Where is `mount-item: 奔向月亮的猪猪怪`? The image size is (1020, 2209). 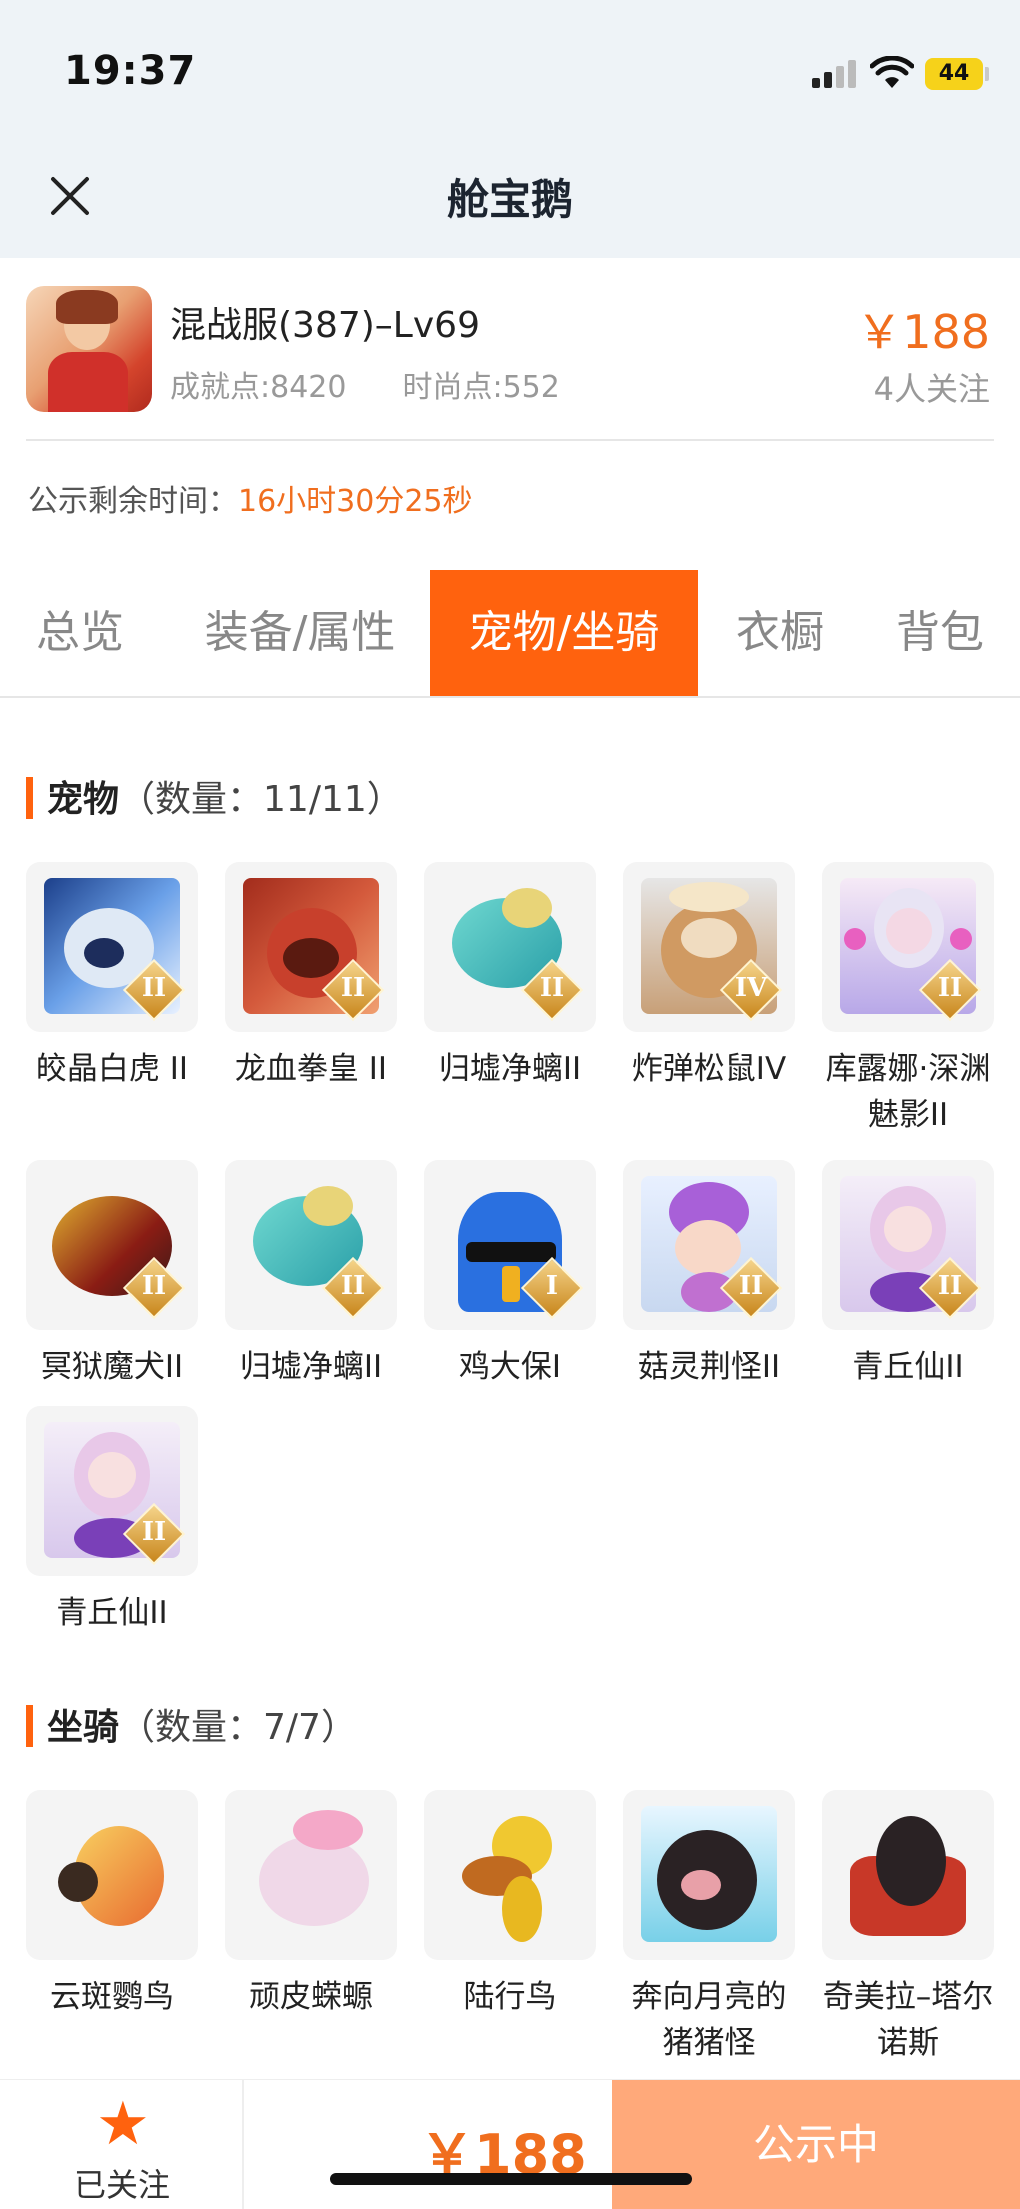 mount-item: 奔向月亮的猪猪怪 is located at coordinates (709, 1928).